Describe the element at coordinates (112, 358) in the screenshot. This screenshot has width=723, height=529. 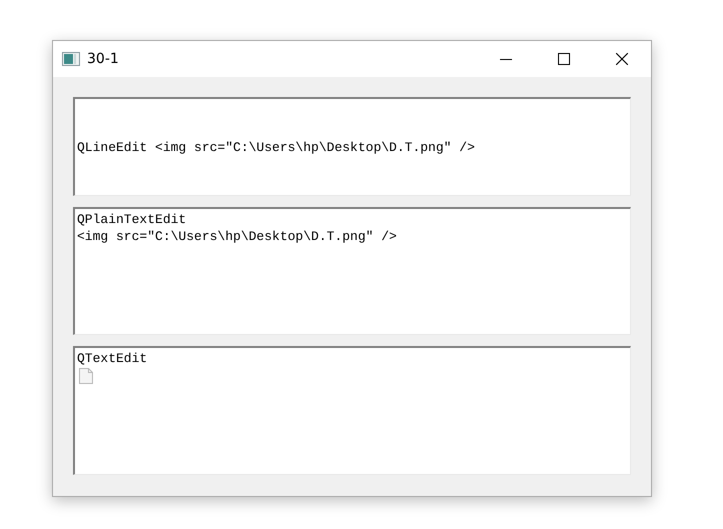
I see `editor-text: QTextEdit` at that location.